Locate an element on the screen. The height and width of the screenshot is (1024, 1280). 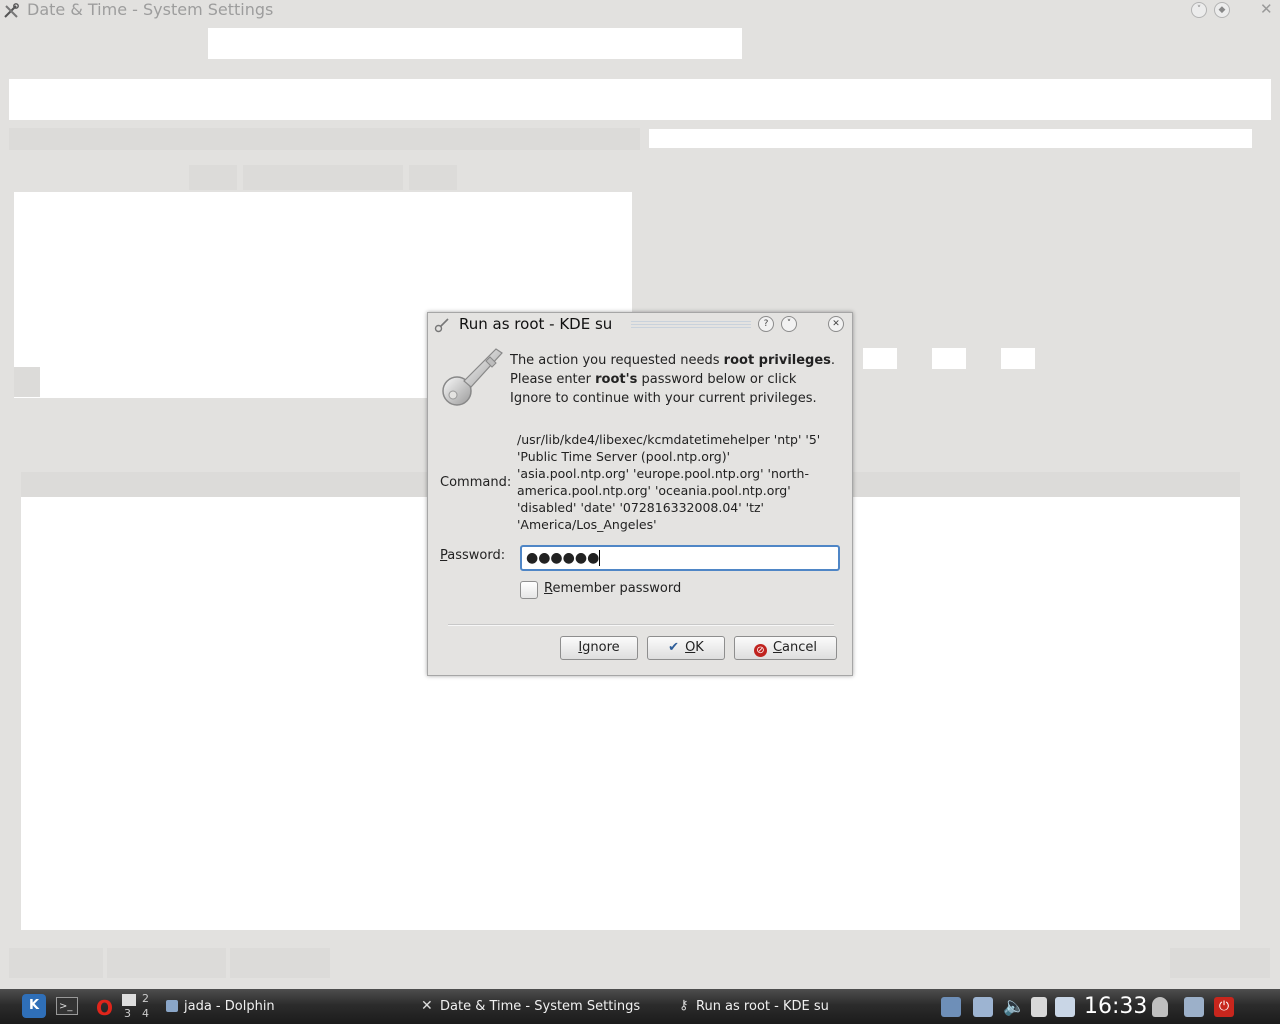
pager-desktop-2: 2 is located at coordinates (145, 998).